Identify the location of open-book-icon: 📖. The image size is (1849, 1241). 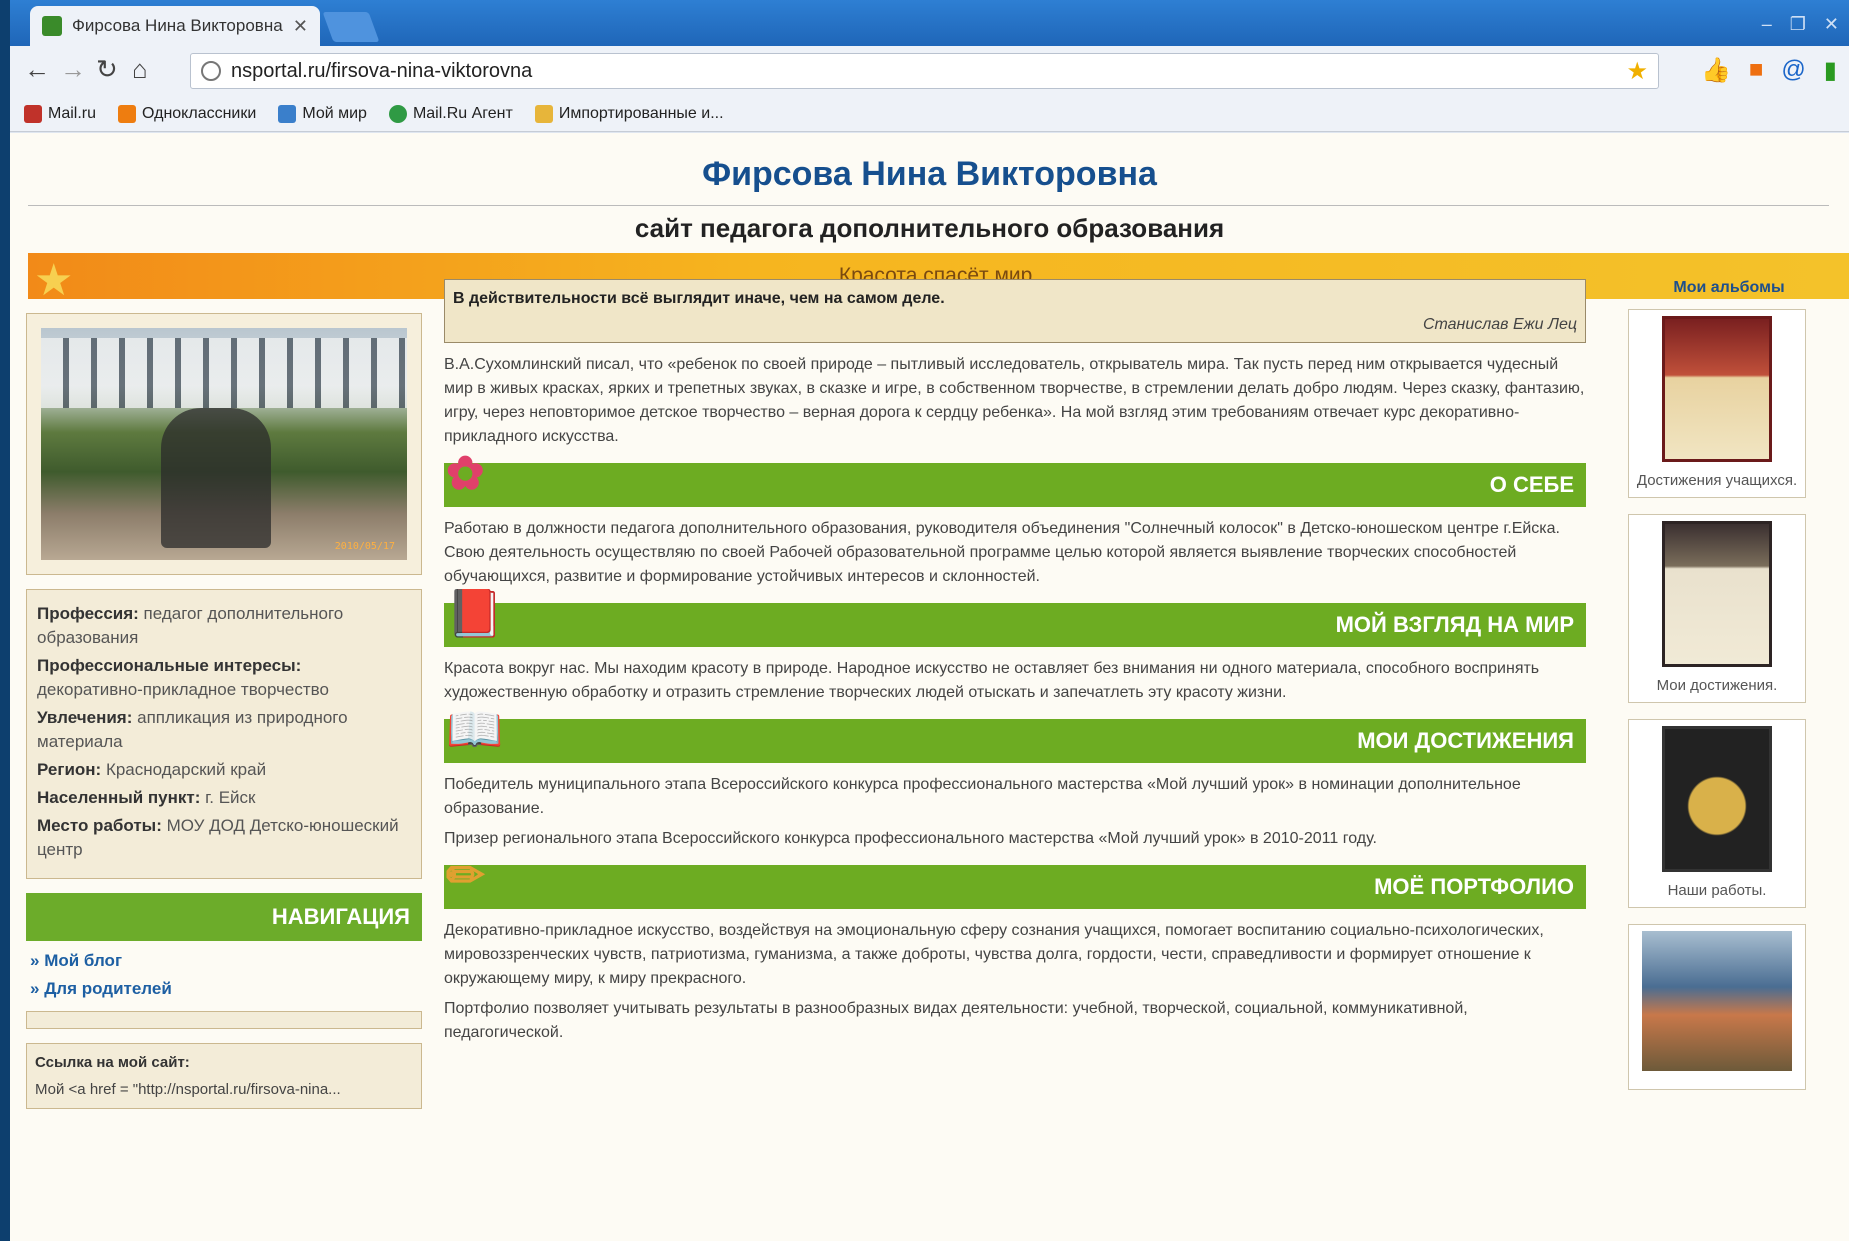
(475, 729).